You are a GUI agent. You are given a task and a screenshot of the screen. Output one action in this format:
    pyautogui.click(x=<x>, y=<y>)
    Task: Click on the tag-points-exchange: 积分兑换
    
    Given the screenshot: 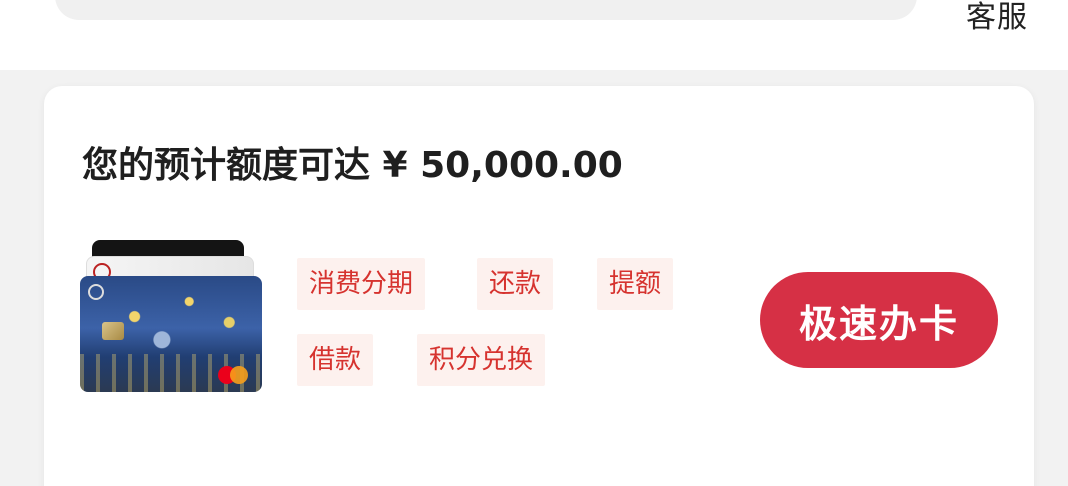 What is the action you would take?
    pyautogui.click(x=481, y=360)
    